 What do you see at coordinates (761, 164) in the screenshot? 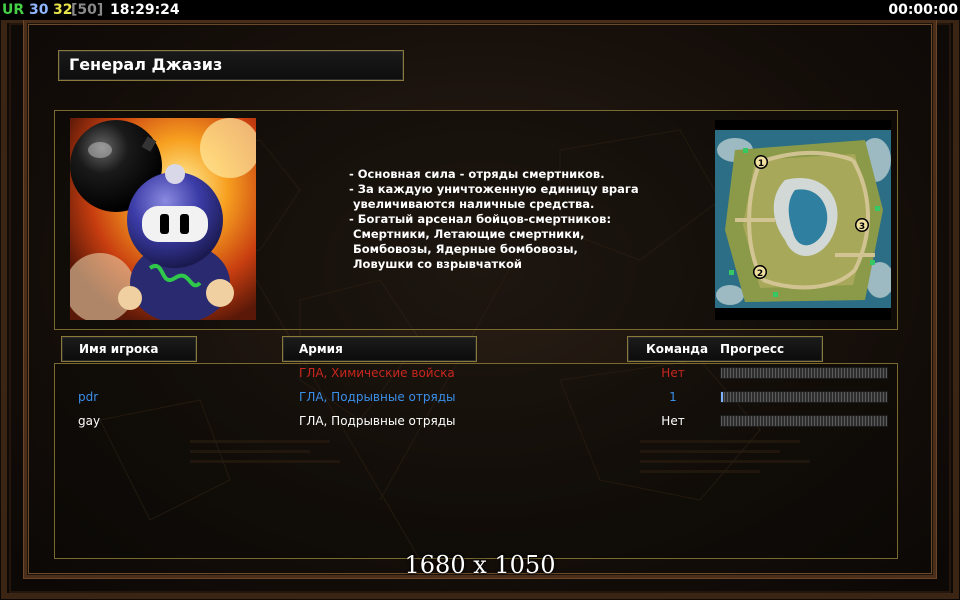
I see `start-position-1: 1` at bounding box center [761, 164].